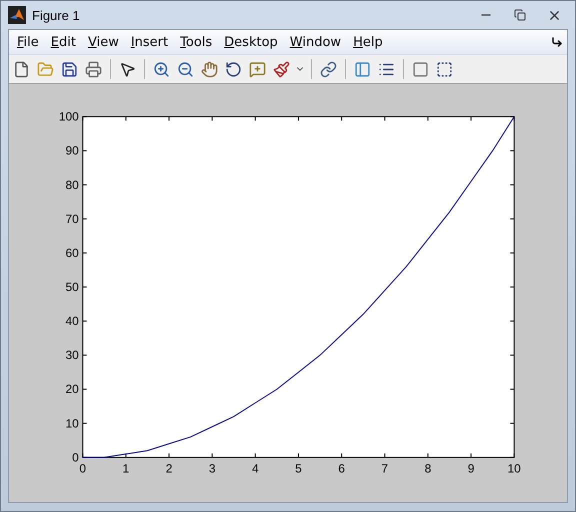  I want to click on menu-item: Desktop, so click(253, 42).